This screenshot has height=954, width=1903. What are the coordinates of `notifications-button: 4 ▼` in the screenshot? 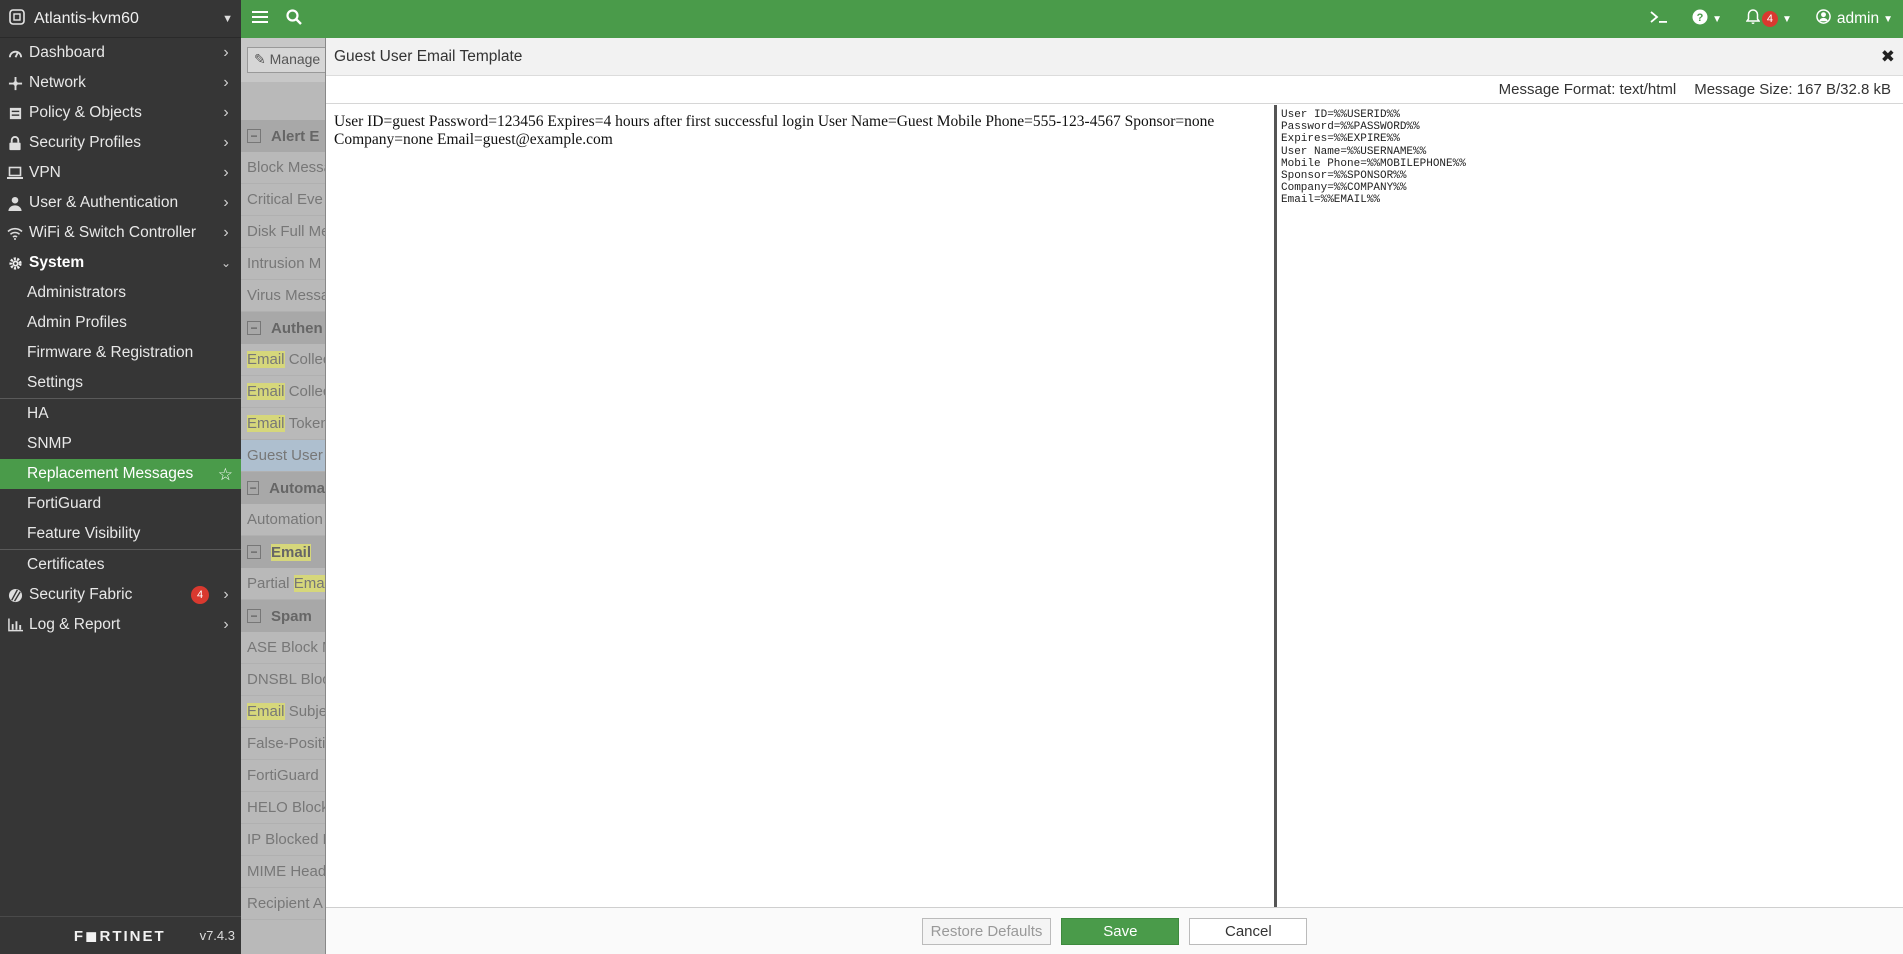 It's located at (1768, 19).